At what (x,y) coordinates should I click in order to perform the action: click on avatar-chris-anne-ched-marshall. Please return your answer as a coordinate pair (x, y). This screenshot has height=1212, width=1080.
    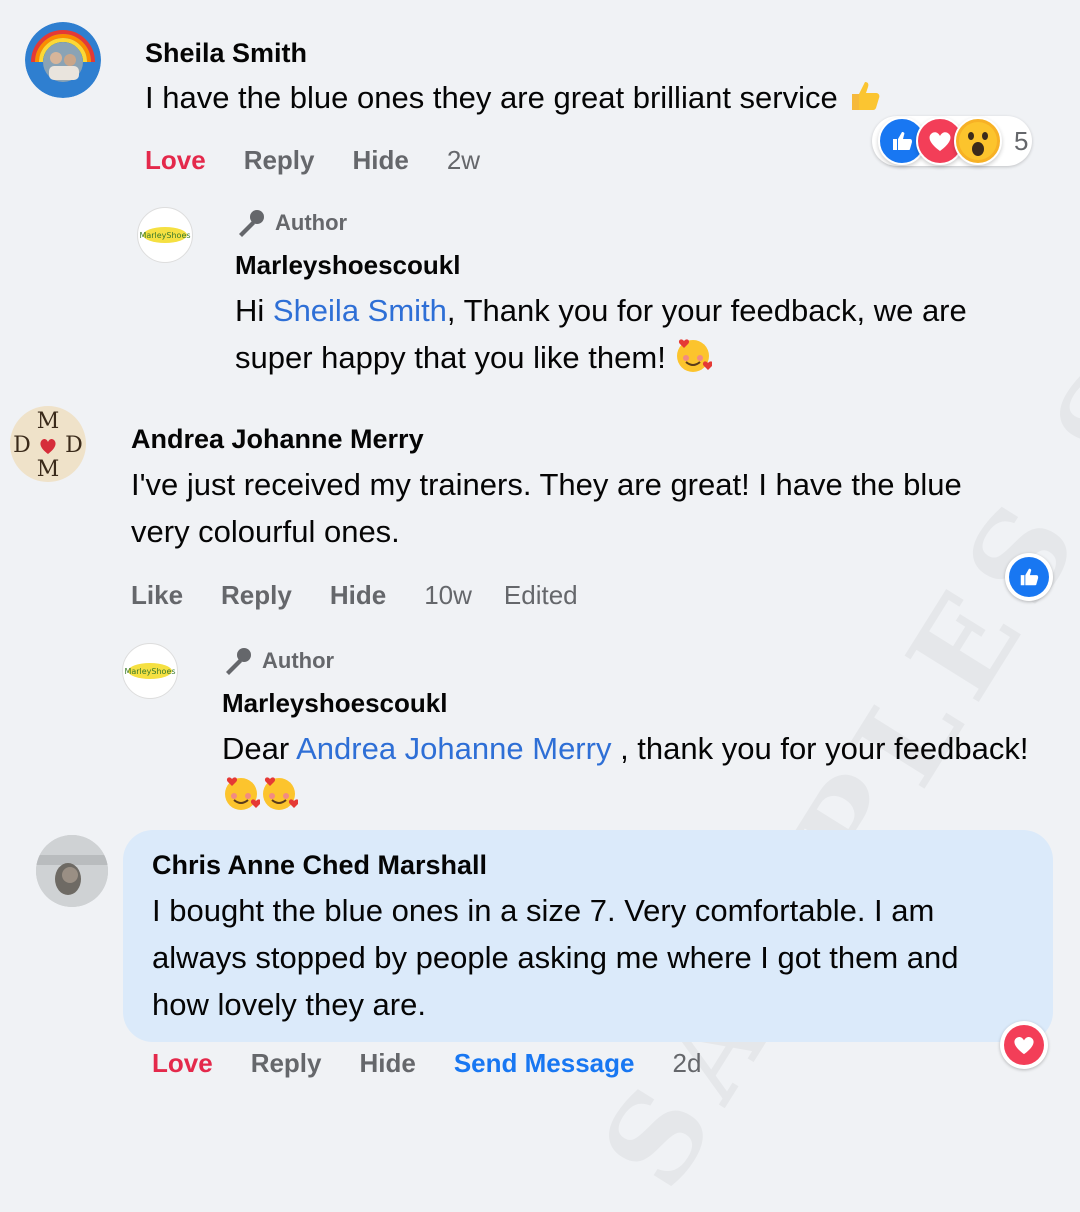
    Looking at the image, I should click on (72, 871).